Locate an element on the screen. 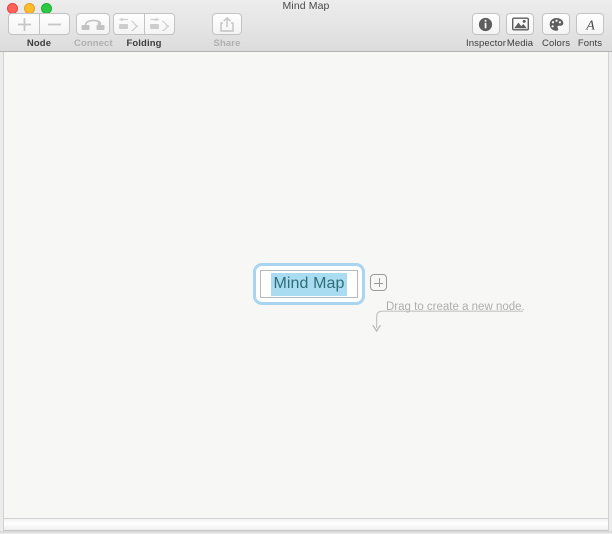 Image resolution: width=612 pixels, height=534 pixels. fonts-button: A is located at coordinates (590, 24).